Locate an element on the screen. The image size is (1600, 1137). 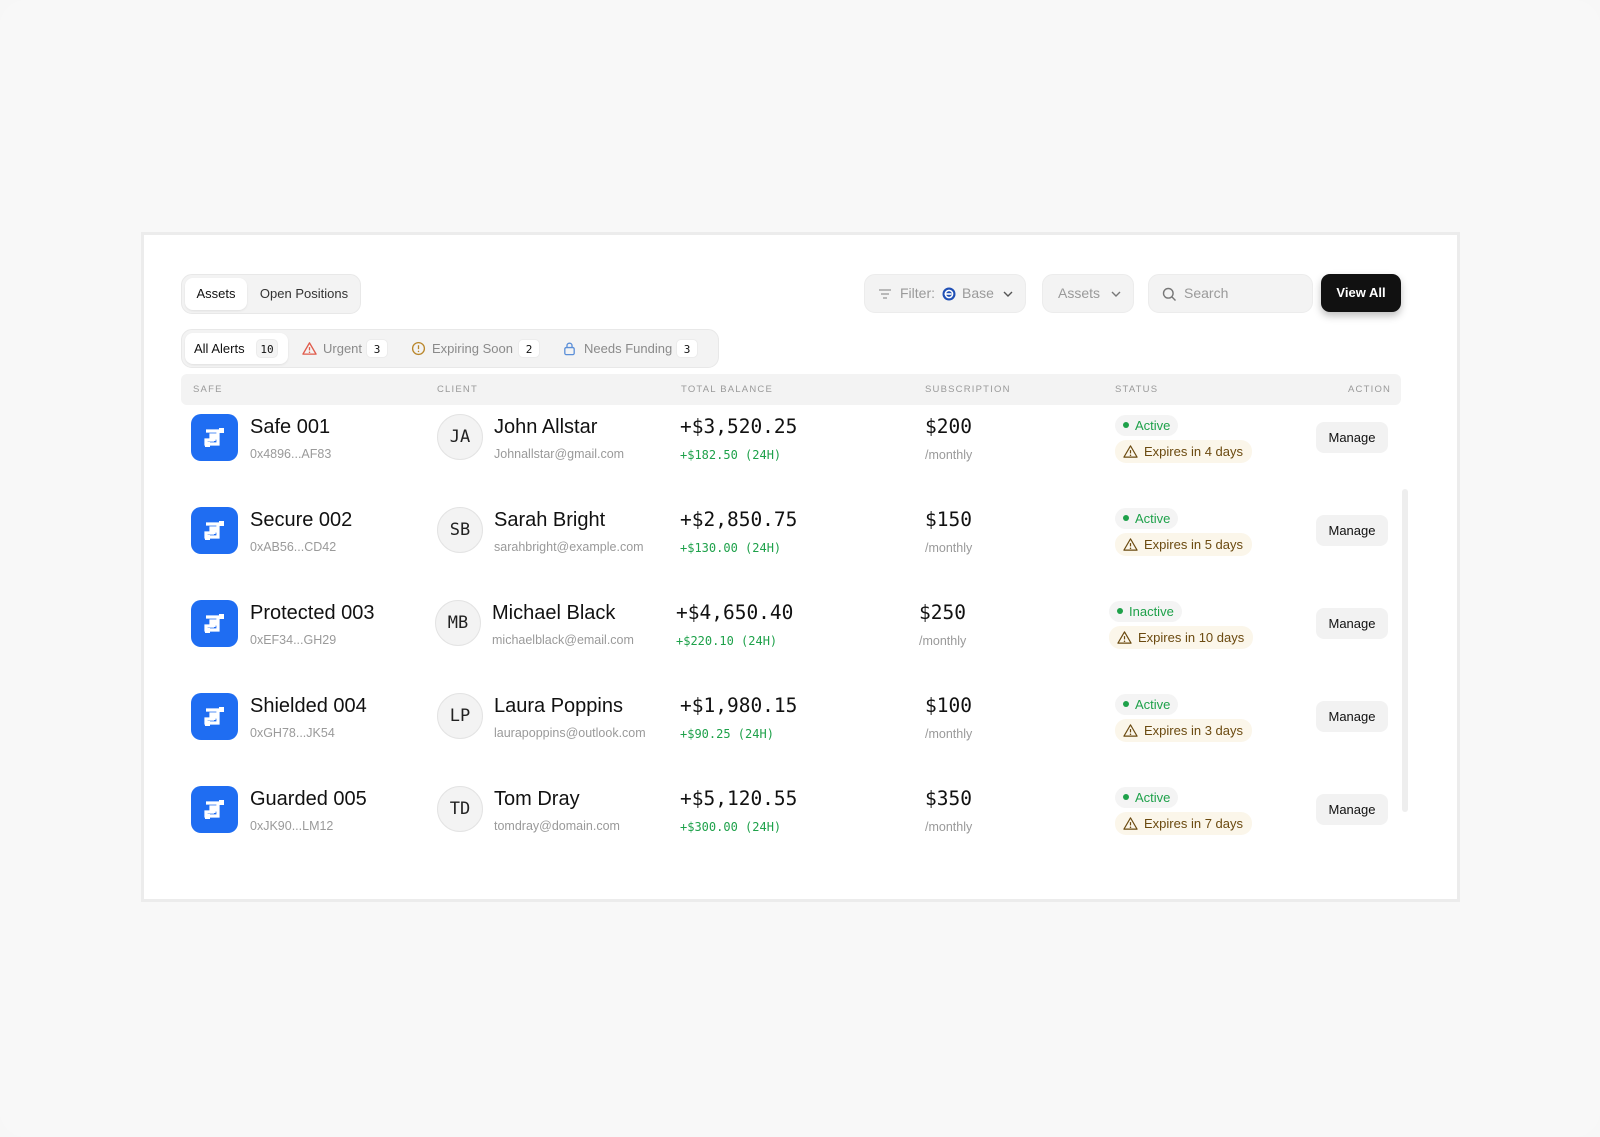
expiry-badge: Expires in 5 days is located at coordinates (1183, 544).